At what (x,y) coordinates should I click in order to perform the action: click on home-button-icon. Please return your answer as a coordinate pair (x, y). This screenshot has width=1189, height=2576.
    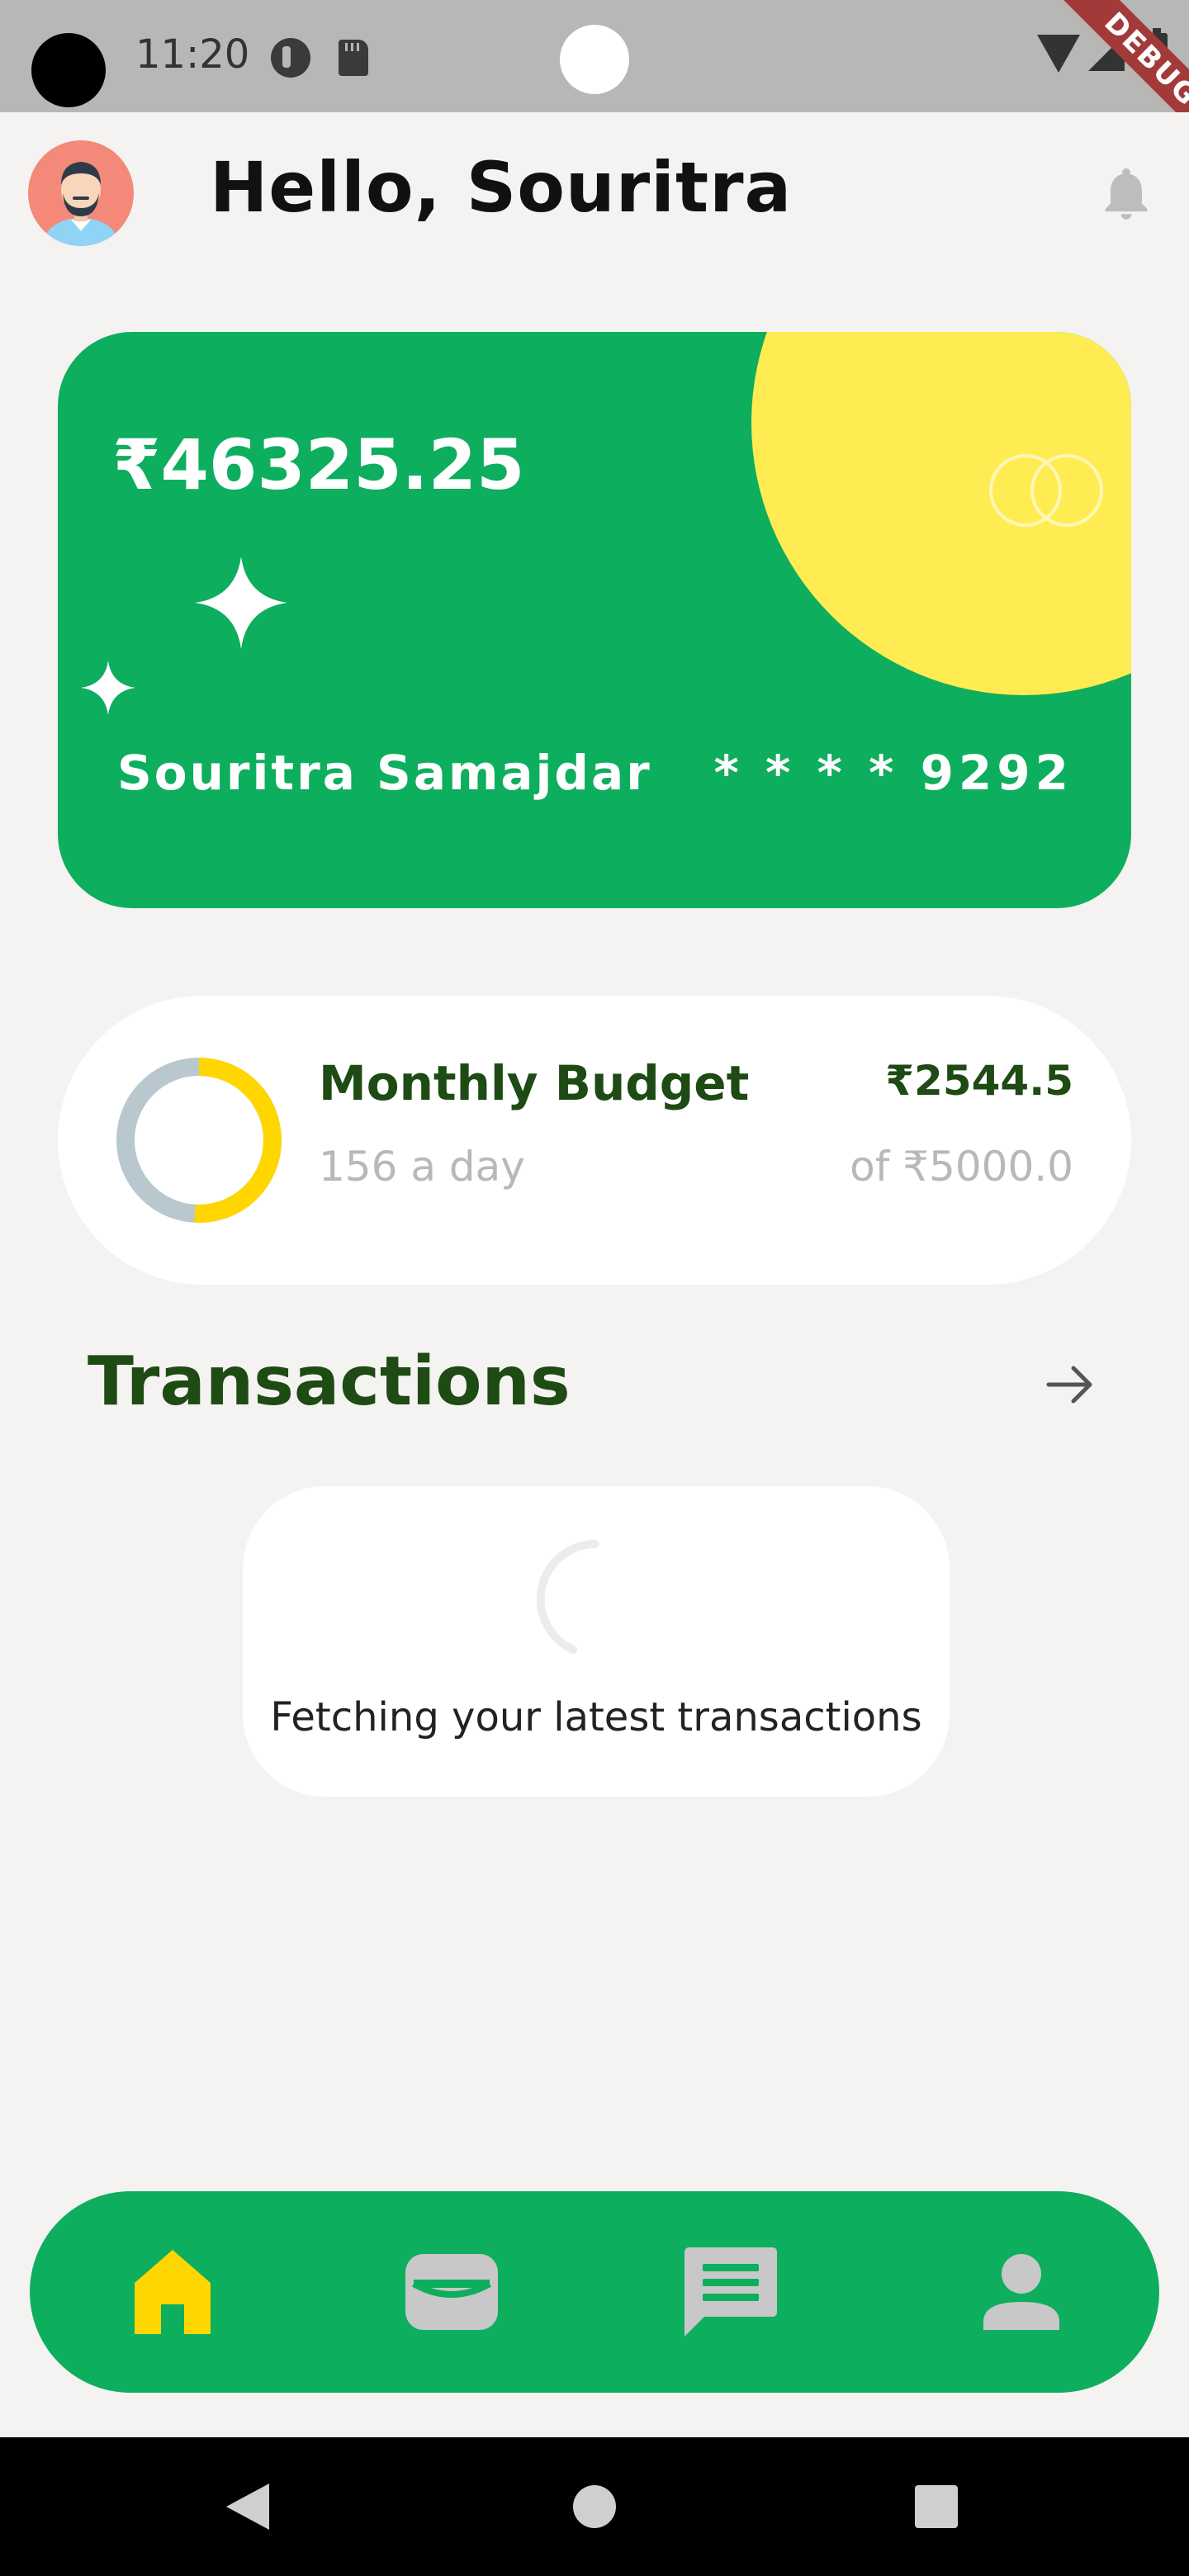
    Looking at the image, I should click on (594, 2506).